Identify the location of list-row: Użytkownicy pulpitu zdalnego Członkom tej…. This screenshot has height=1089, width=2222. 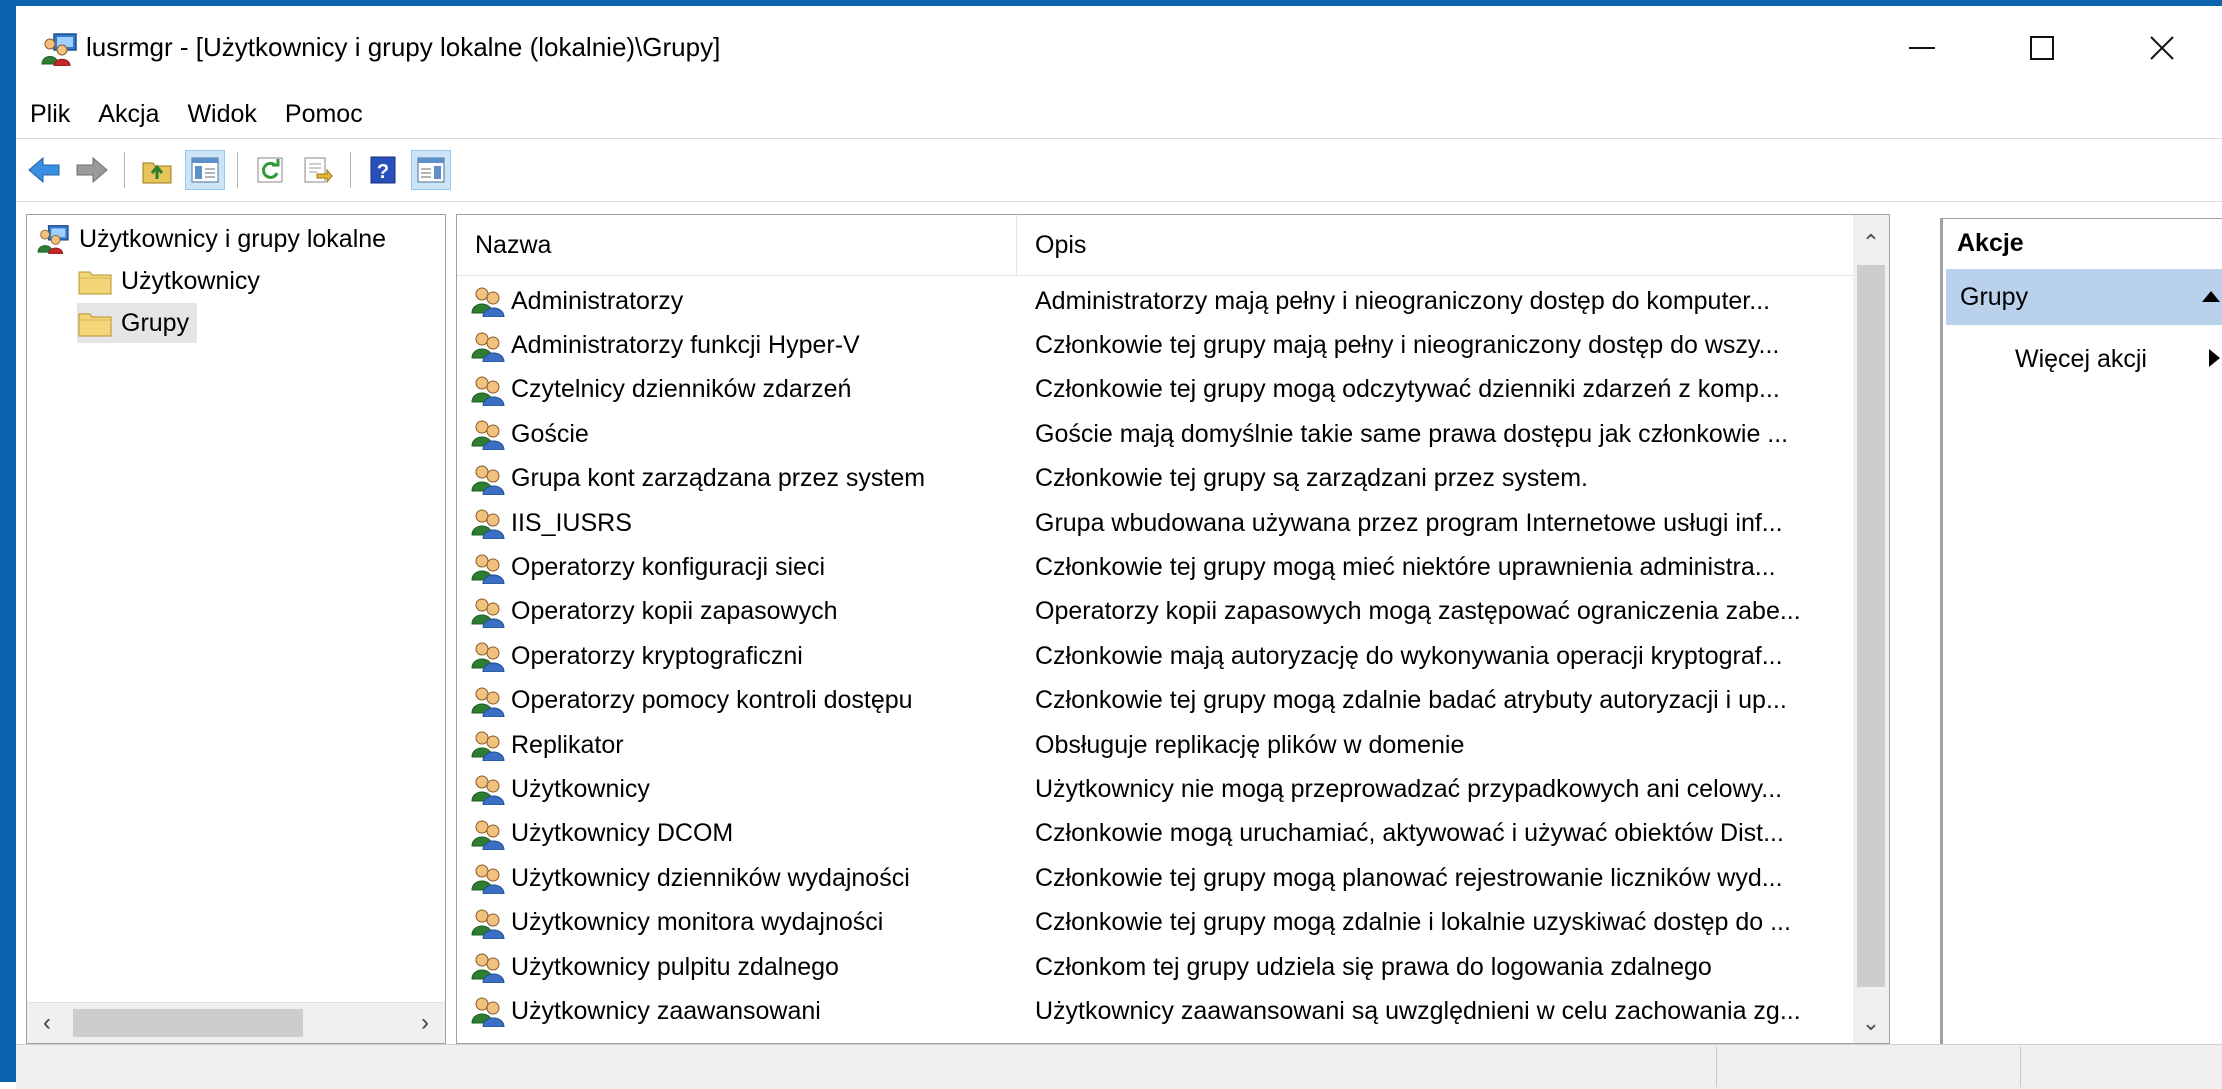
(1157, 967).